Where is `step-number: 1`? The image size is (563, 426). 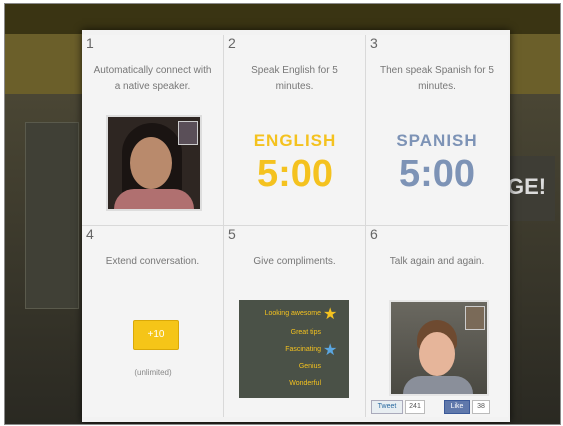 step-number: 1 is located at coordinates (90, 43).